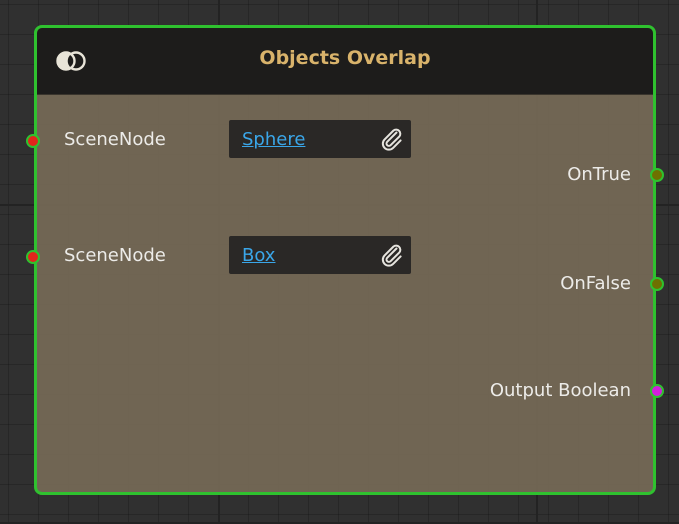  What do you see at coordinates (657, 391) in the screenshot?
I see `output-port-output-boolean` at bounding box center [657, 391].